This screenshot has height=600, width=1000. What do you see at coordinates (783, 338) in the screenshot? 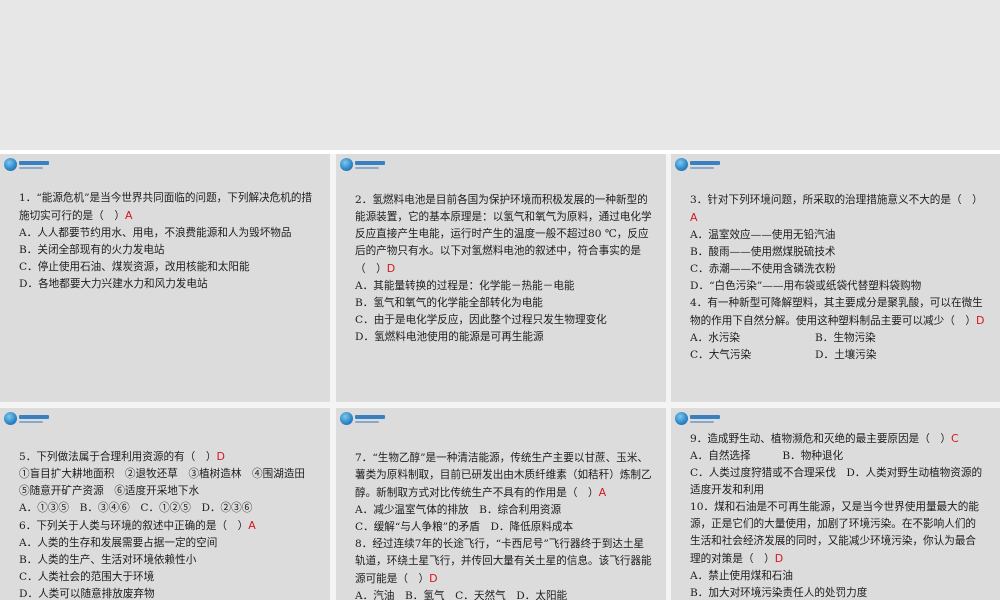
I see `option-row: A．水污染 B．生物污染` at bounding box center [783, 338].